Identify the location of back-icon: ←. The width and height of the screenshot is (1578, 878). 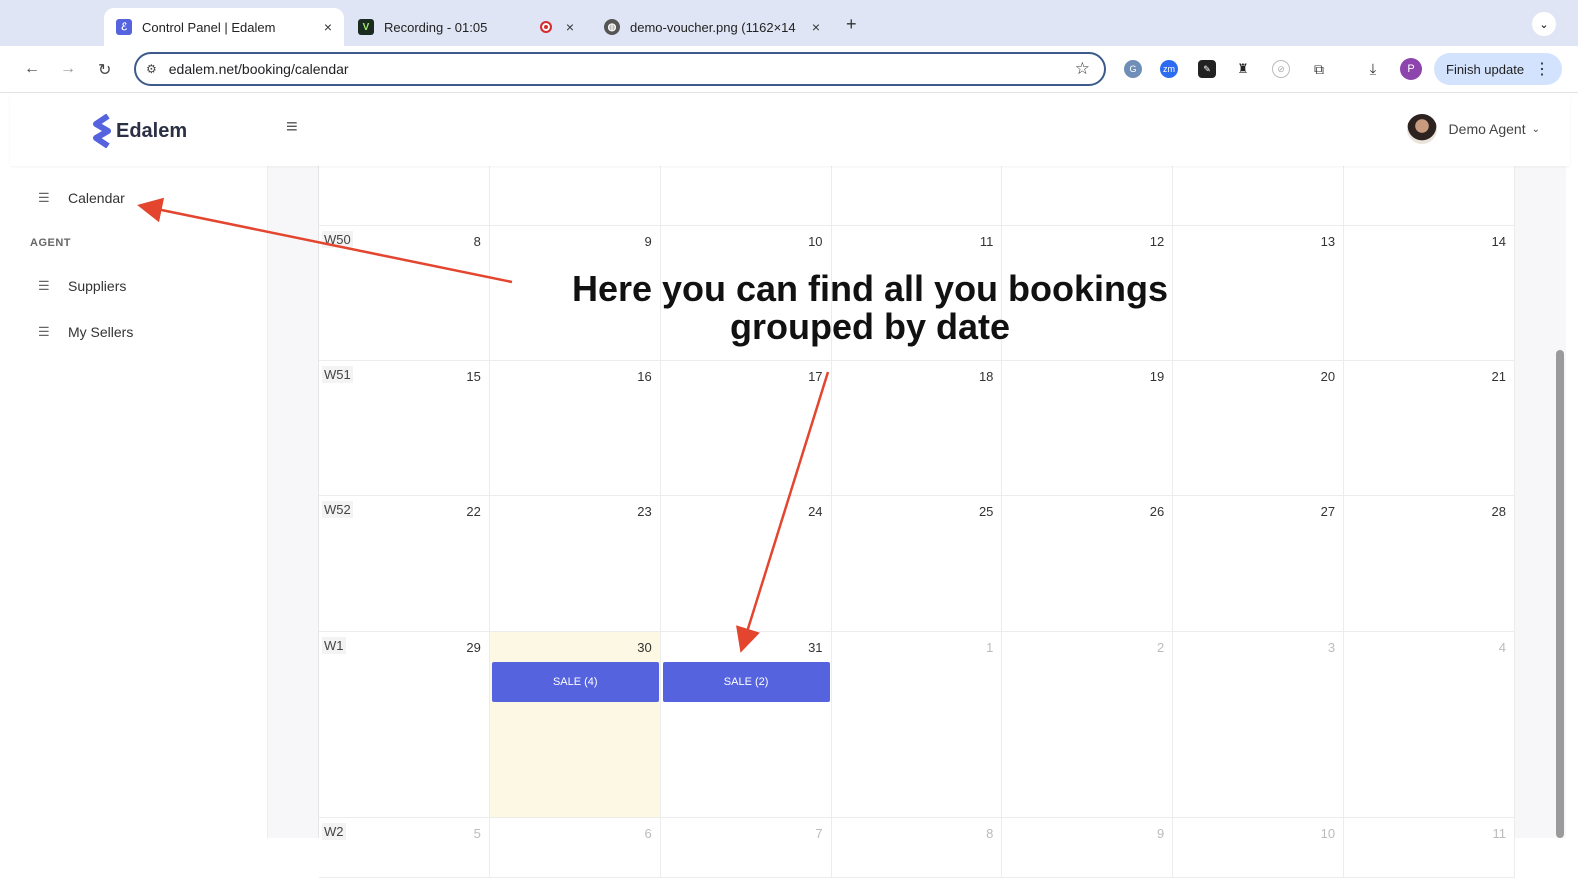
(32, 69).